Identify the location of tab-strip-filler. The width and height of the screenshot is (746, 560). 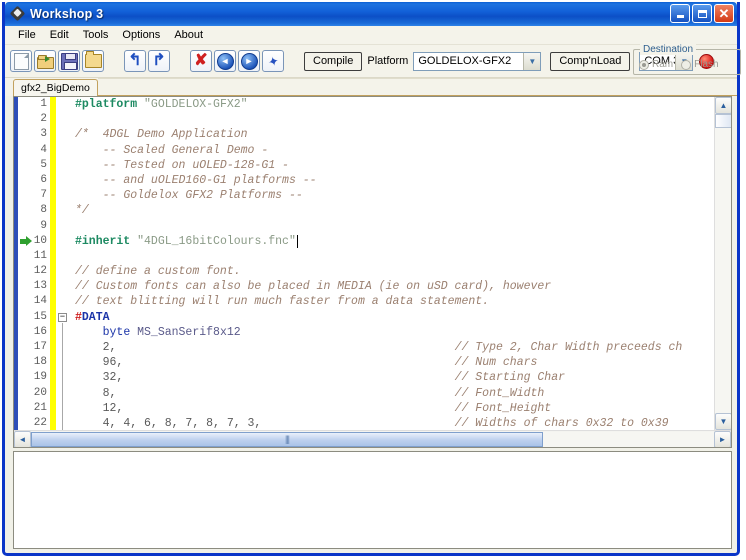
(417, 87).